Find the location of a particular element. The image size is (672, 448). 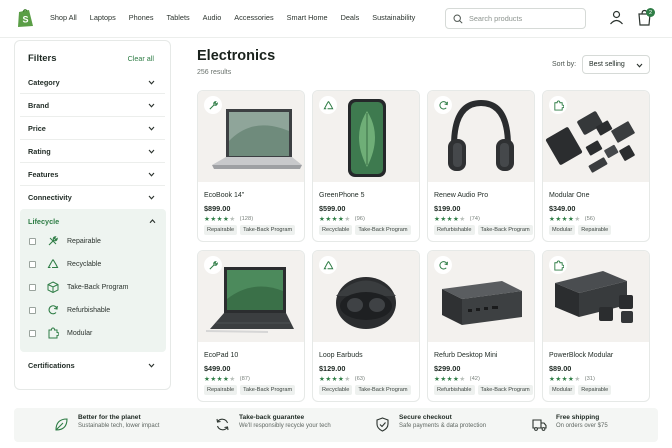

filter-label: Brand is located at coordinates (39, 105).